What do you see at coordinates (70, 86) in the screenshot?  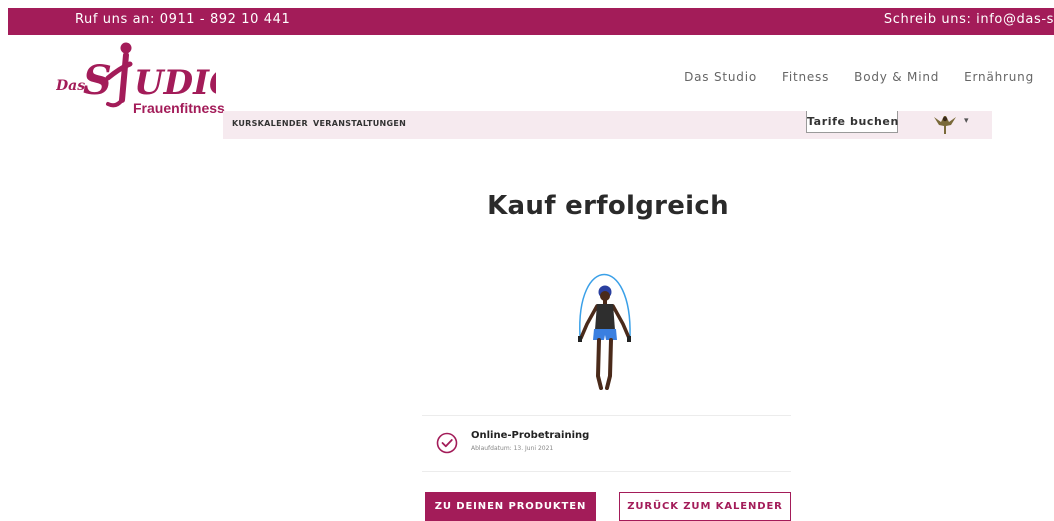 I see `logo-prefix-text: Das` at bounding box center [70, 86].